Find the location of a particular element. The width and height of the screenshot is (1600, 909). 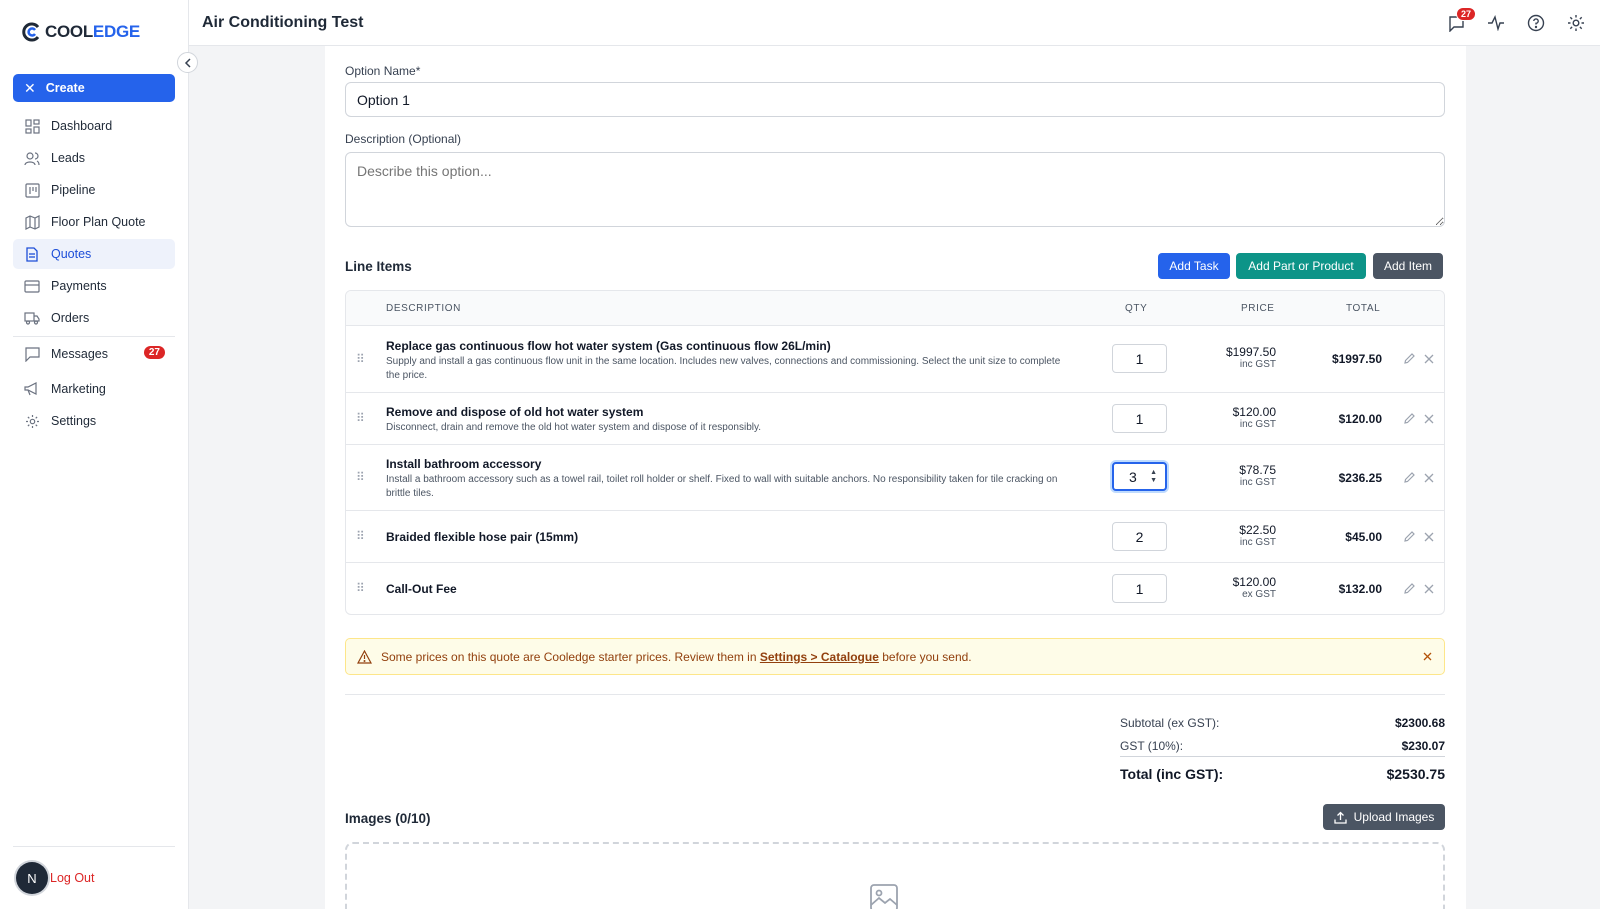

option-name-label: Option Name* is located at coordinates (383, 71).